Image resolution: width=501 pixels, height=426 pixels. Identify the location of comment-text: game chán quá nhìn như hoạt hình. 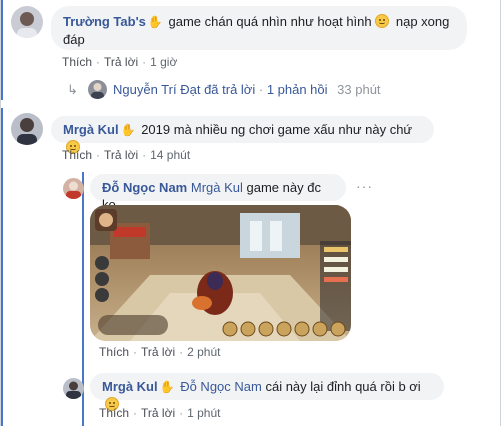
(270, 21).